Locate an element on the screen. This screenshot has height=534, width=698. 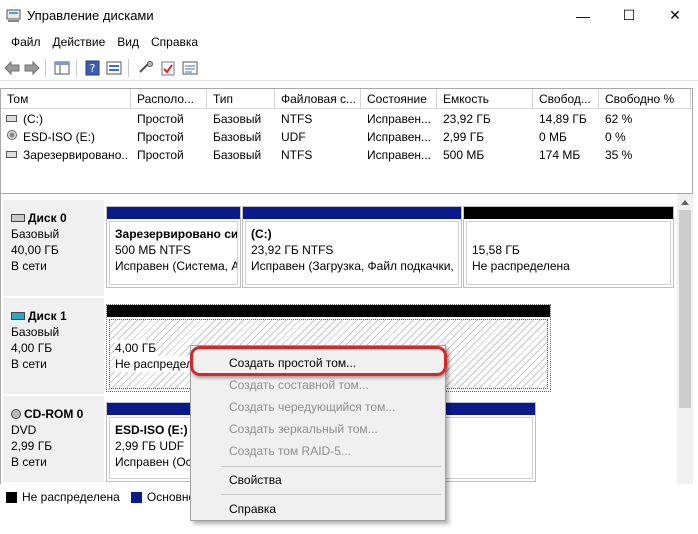
disk-management-icon is located at coordinates (13, 15).